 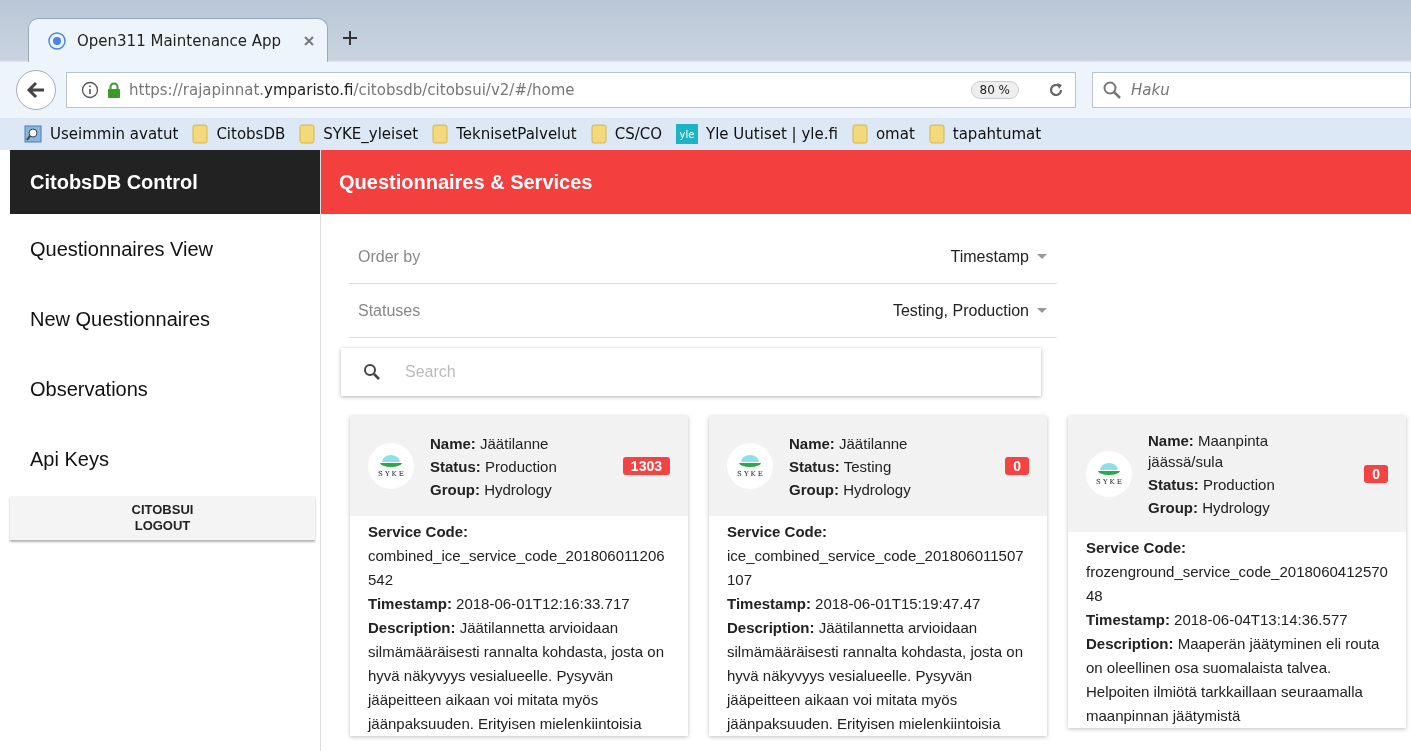 What do you see at coordinates (878, 604) in the screenshot?
I see `card-field: Timestamp: 2018-06-01T15:19:47.47` at bounding box center [878, 604].